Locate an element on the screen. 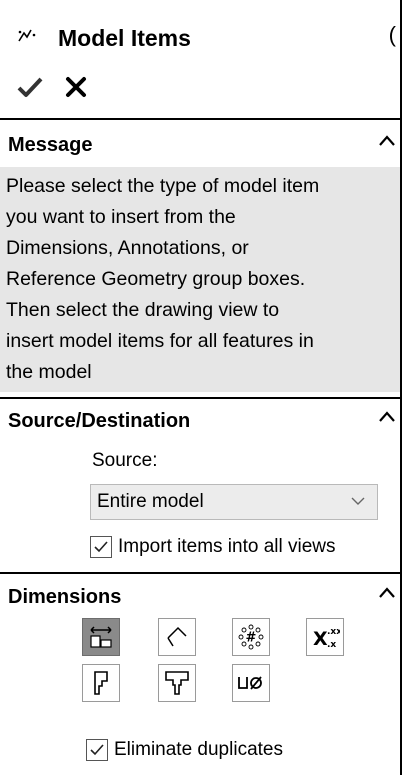 The image size is (405, 775). dimensions-section-header: Dimensions is located at coordinates (201, 597).